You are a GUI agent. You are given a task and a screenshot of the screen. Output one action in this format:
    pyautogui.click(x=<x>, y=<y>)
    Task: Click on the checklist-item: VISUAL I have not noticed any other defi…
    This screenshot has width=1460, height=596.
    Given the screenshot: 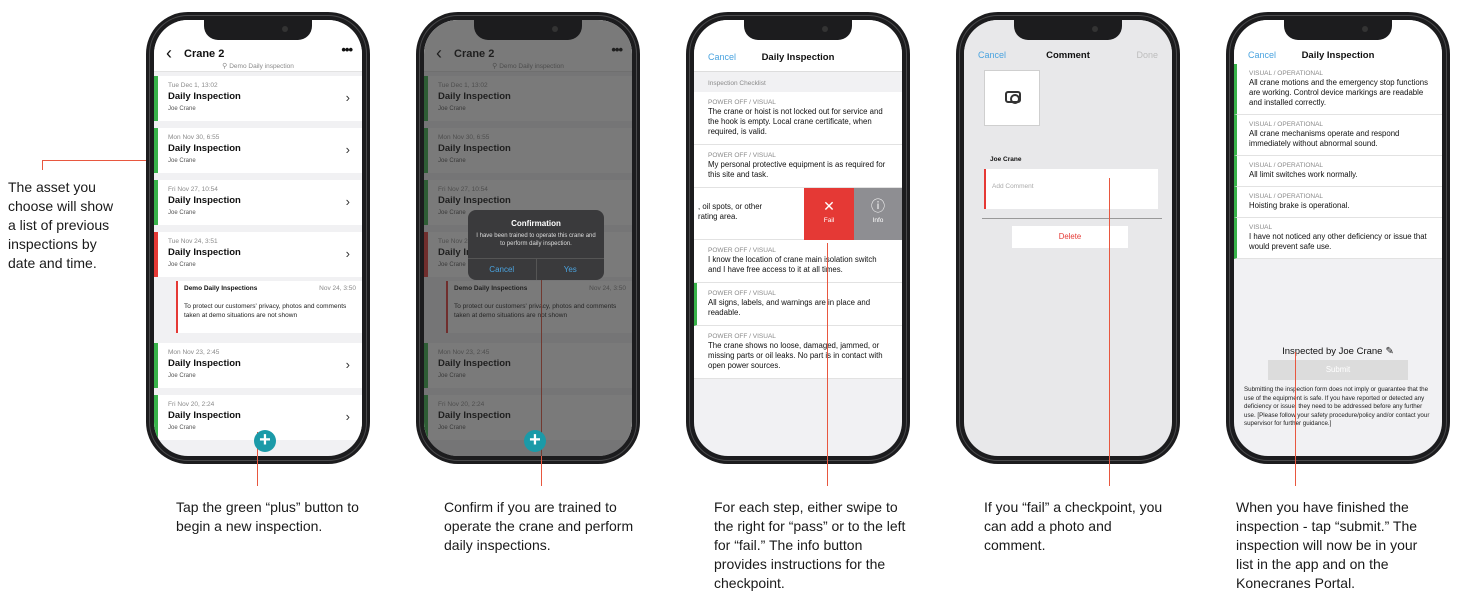 What is the action you would take?
    pyautogui.click(x=1338, y=238)
    